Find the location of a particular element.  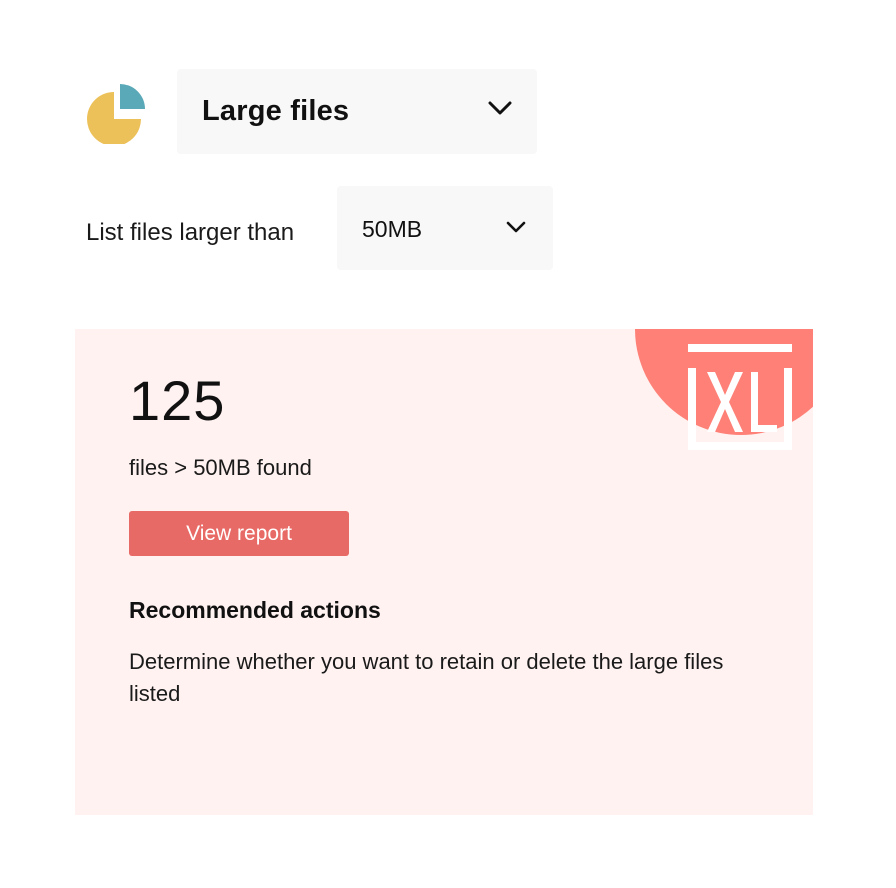

recommended-actions-title: Recommended actions is located at coordinates (255, 610).